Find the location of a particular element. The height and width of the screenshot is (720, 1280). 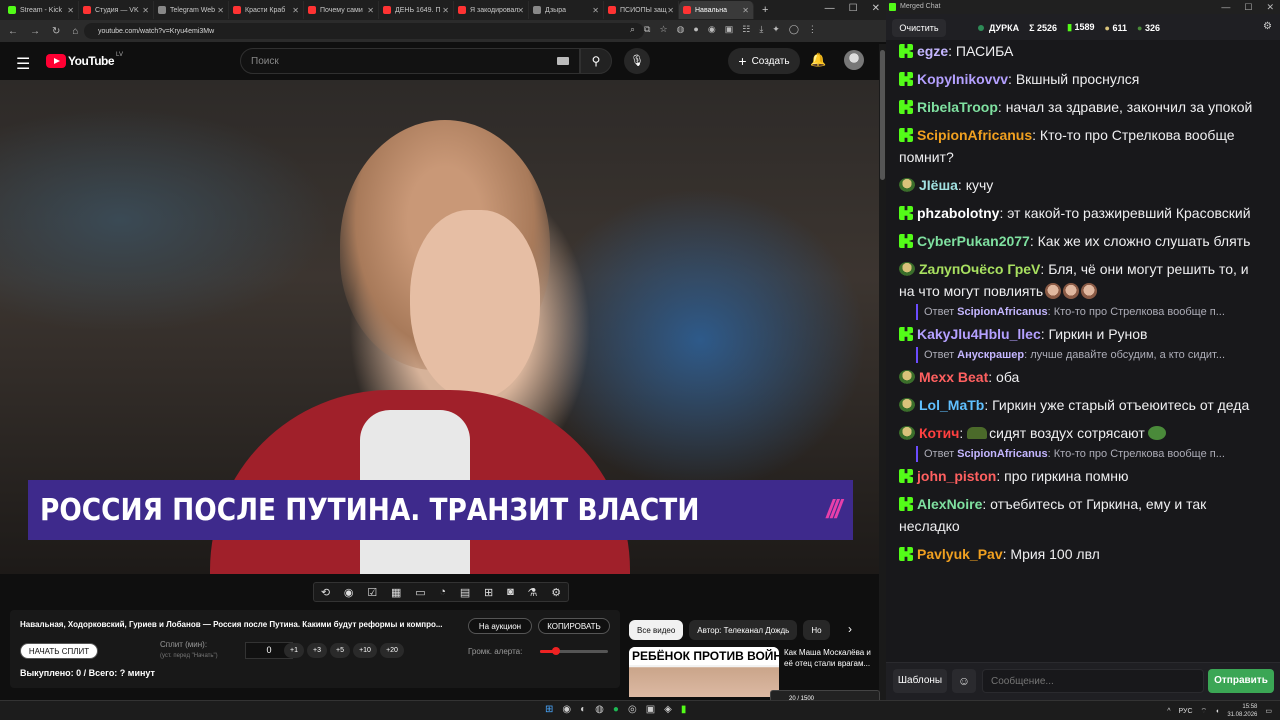

extension-icon: ◍ is located at coordinates (681, 29).